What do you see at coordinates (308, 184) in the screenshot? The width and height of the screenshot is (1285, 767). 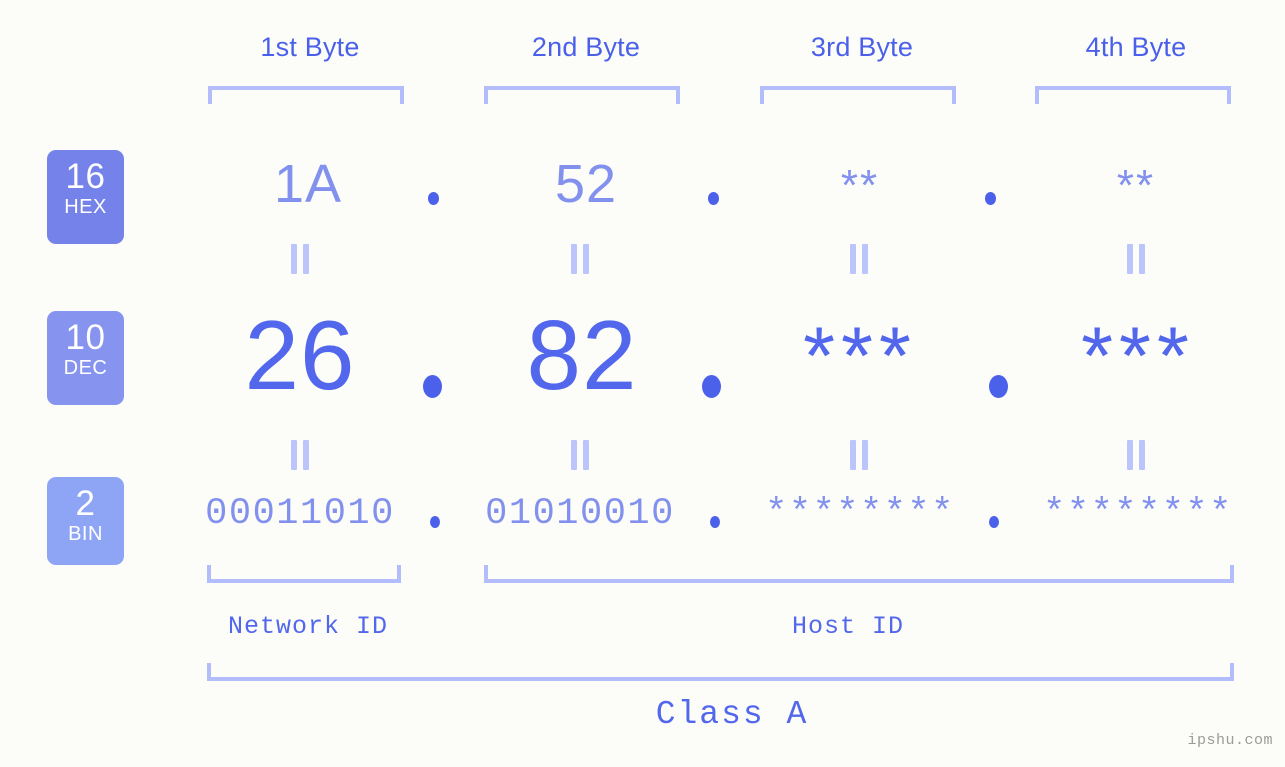 I see `hex-octet-1: 1A` at bounding box center [308, 184].